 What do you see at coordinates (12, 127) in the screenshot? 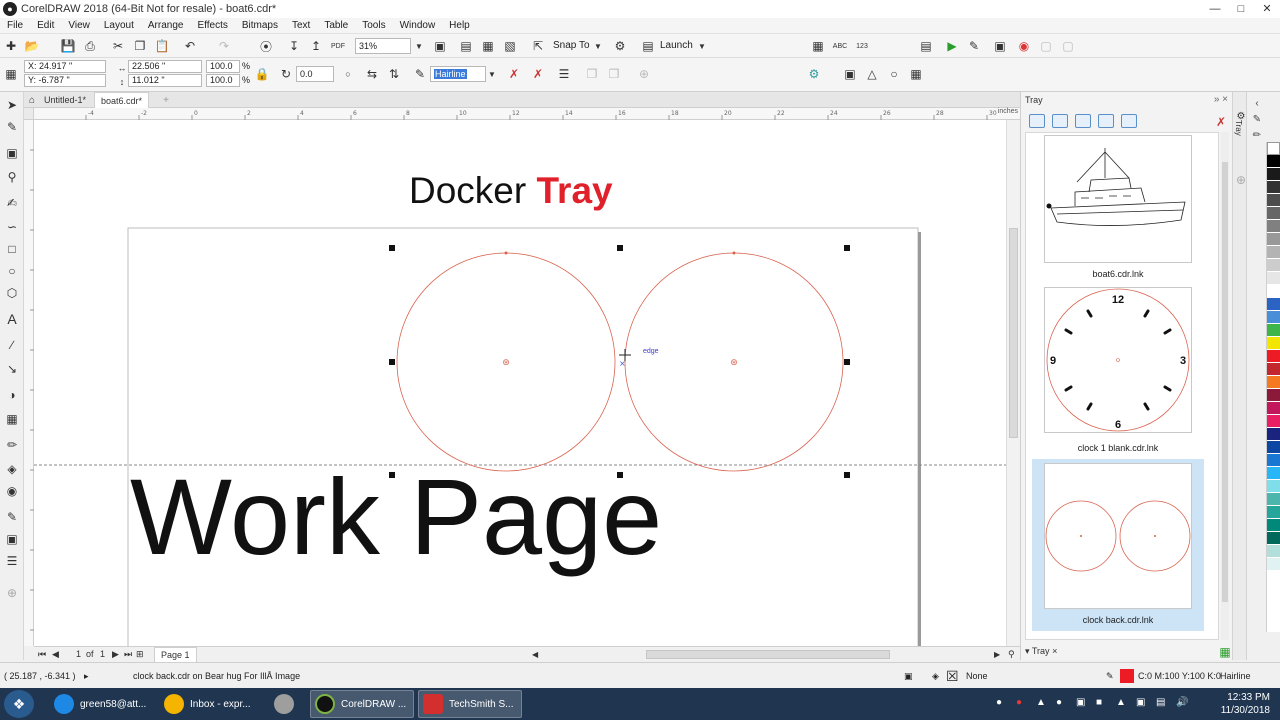
I see `shape-tool-icon: ✎` at bounding box center [12, 127].